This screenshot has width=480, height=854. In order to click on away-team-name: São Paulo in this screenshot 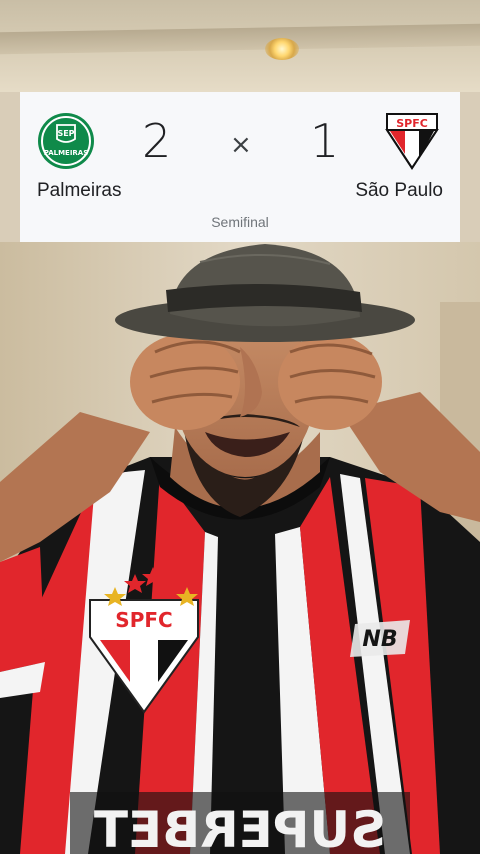, I will do `click(399, 190)`.